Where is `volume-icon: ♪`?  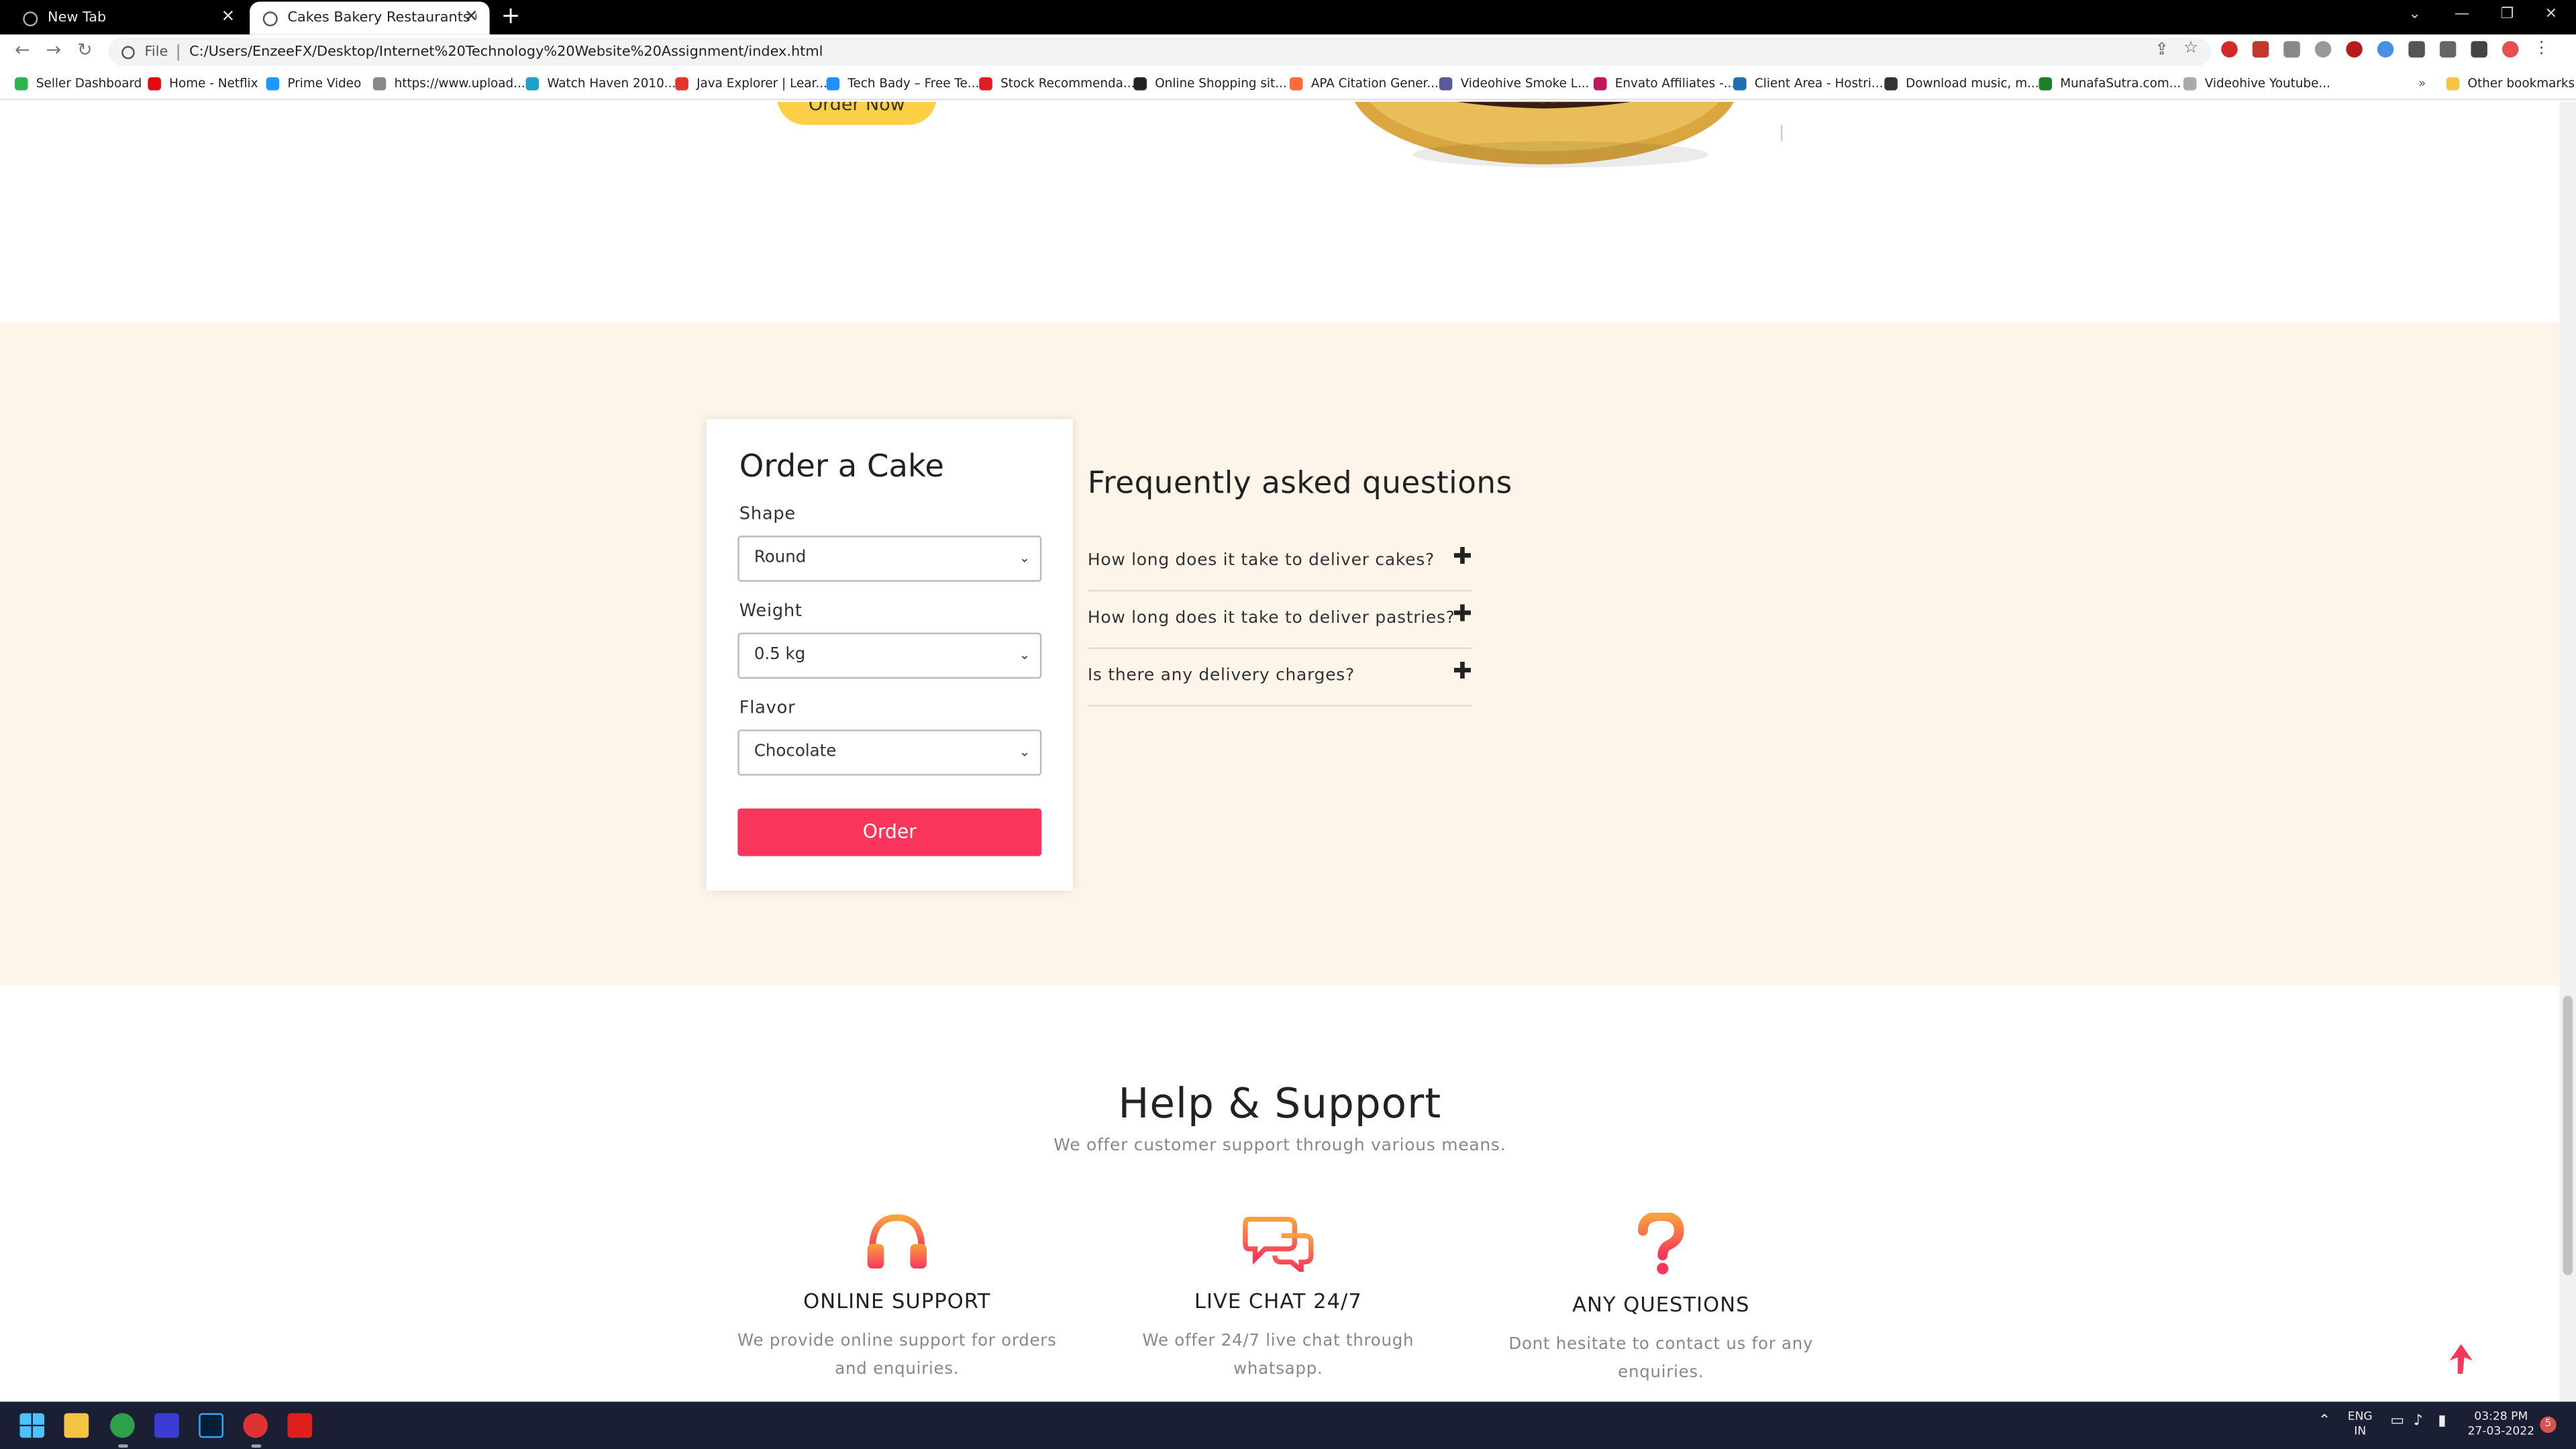 volume-icon: ♪ is located at coordinates (2418, 1422).